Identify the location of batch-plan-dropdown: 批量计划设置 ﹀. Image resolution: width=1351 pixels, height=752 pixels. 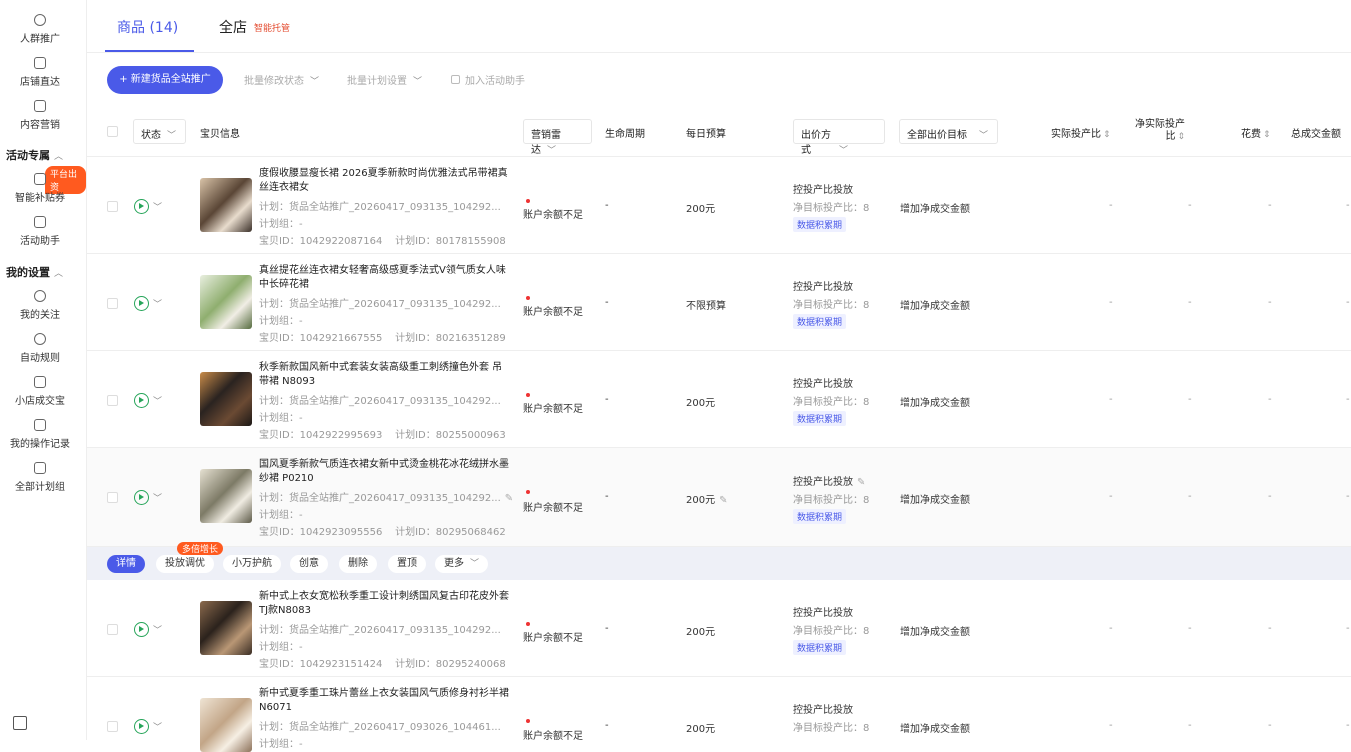
(384, 79).